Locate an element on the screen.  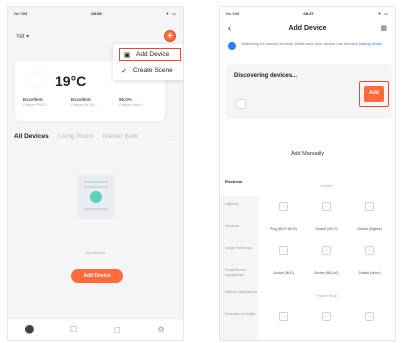
tab-living-room: Living Room is located at coordinates (76, 136).